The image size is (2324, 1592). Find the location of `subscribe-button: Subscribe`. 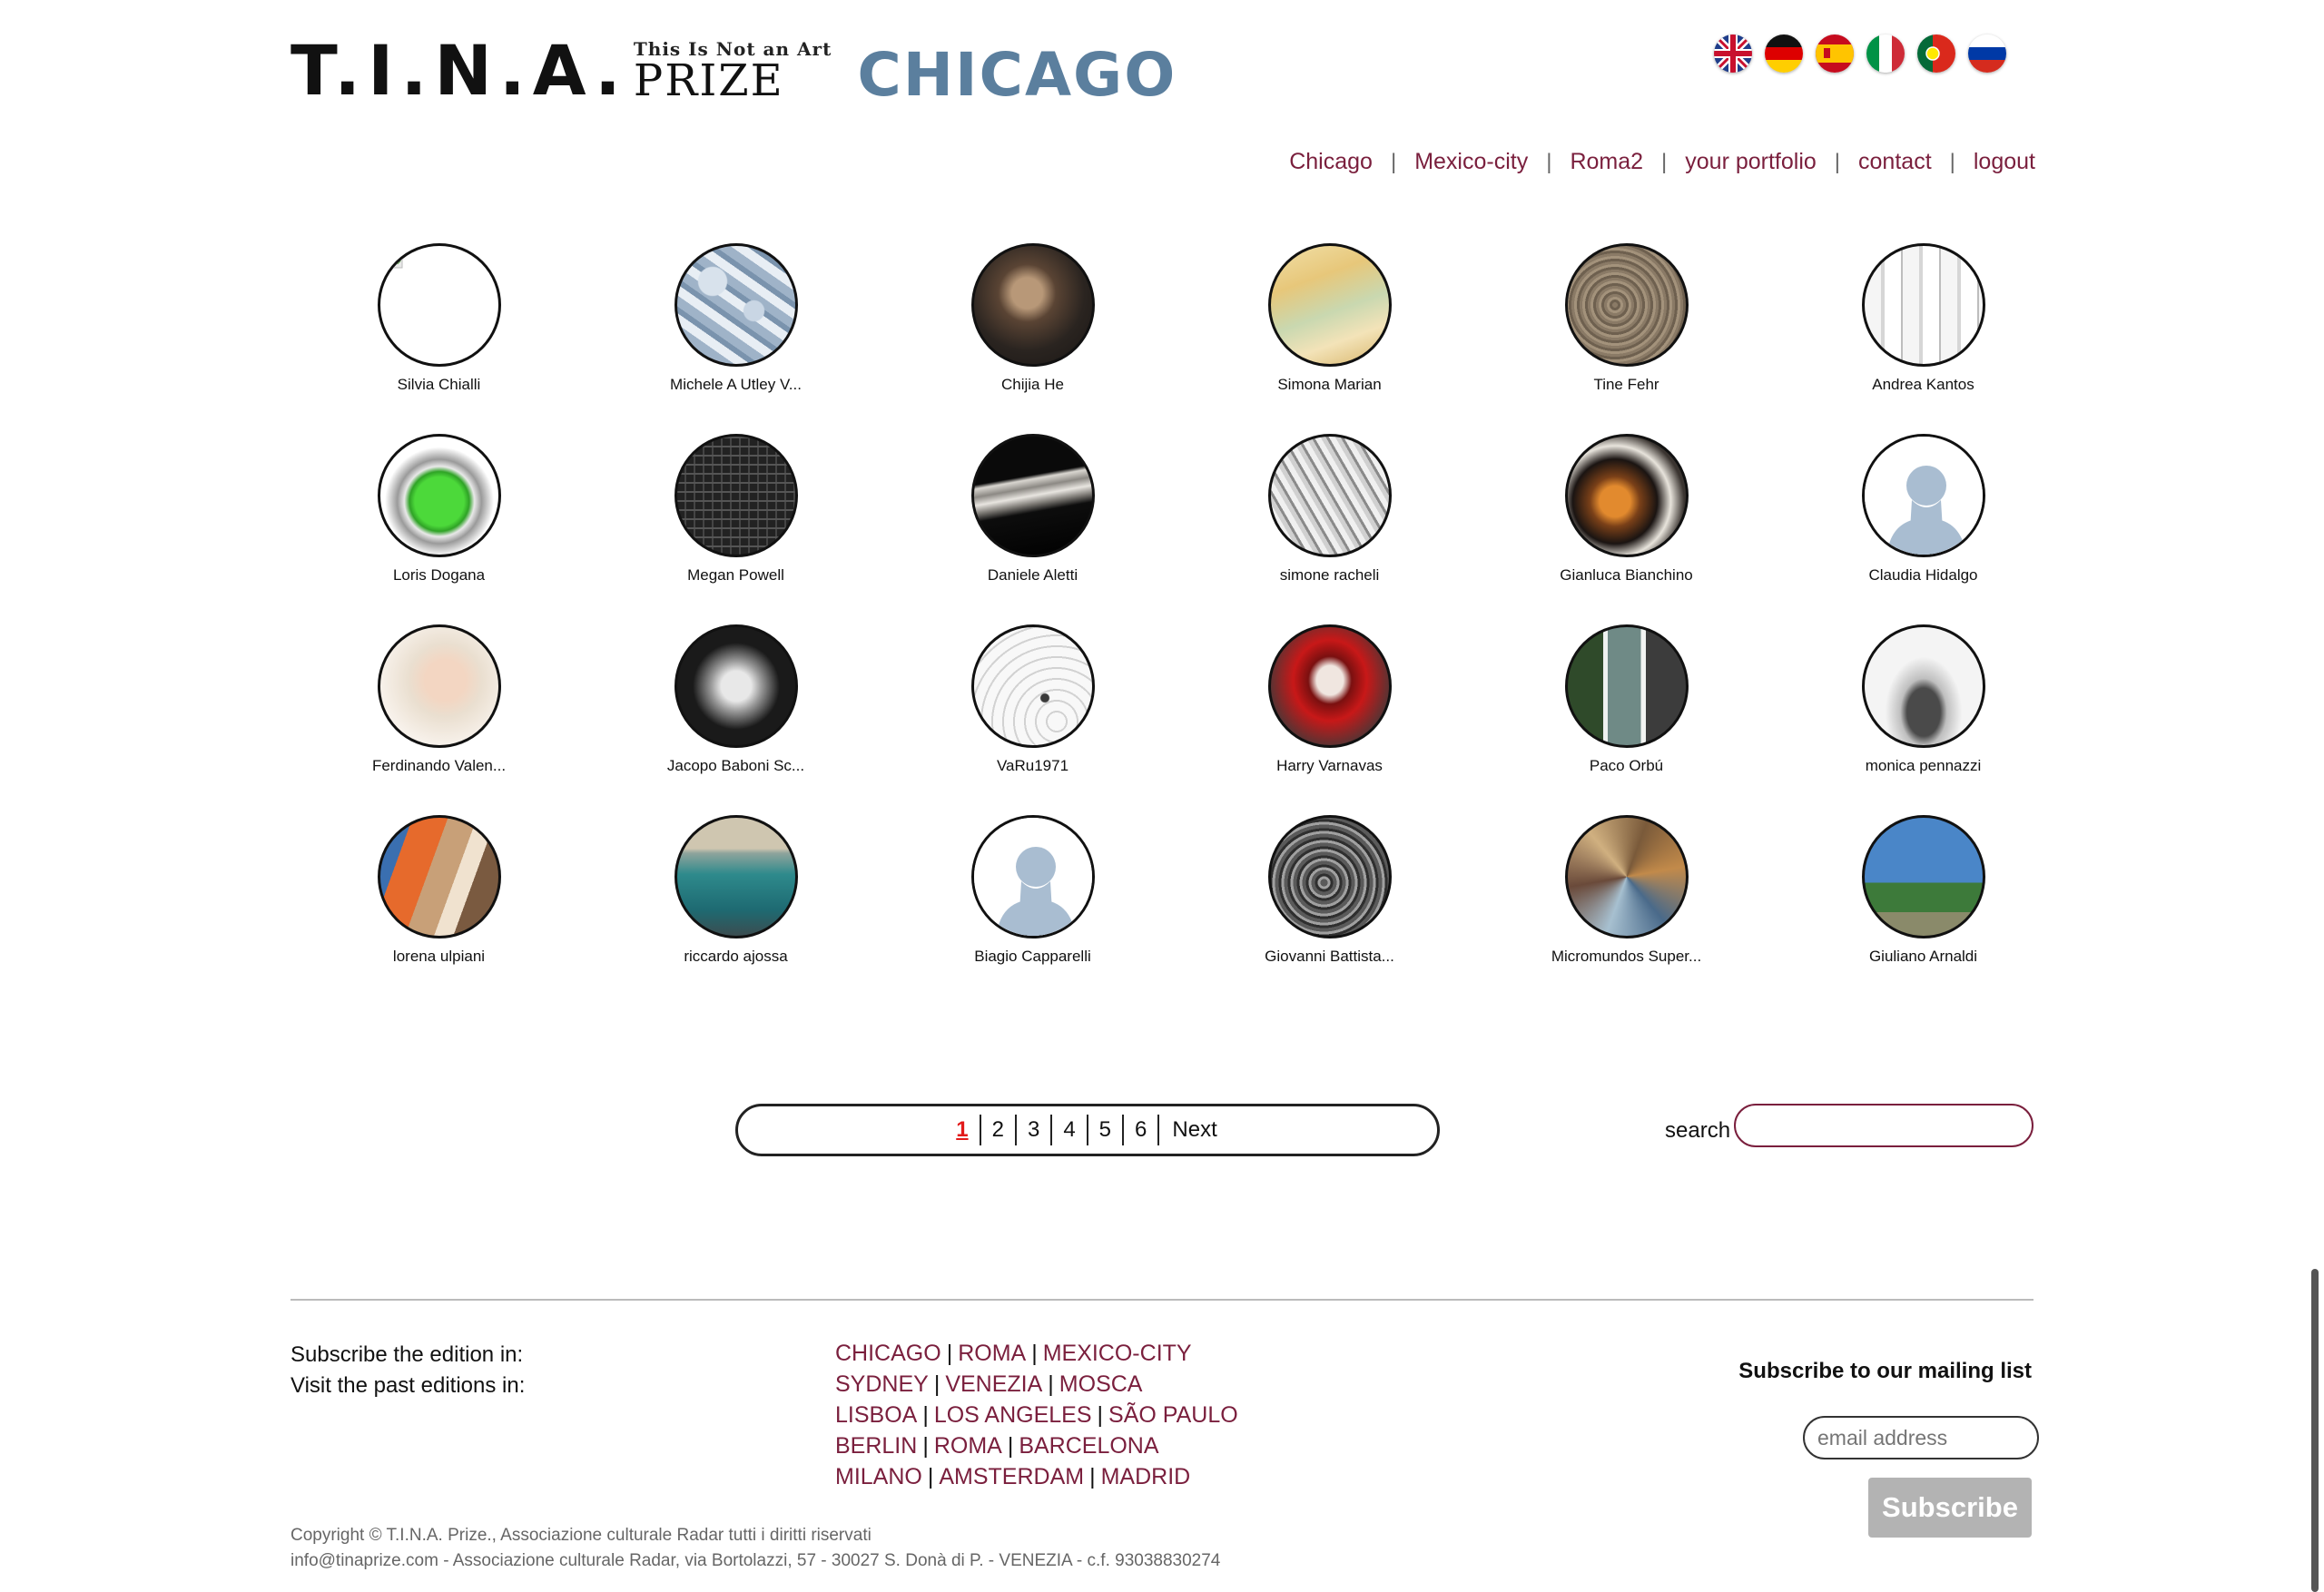

subscribe-button: Subscribe is located at coordinates (1950, 1508).